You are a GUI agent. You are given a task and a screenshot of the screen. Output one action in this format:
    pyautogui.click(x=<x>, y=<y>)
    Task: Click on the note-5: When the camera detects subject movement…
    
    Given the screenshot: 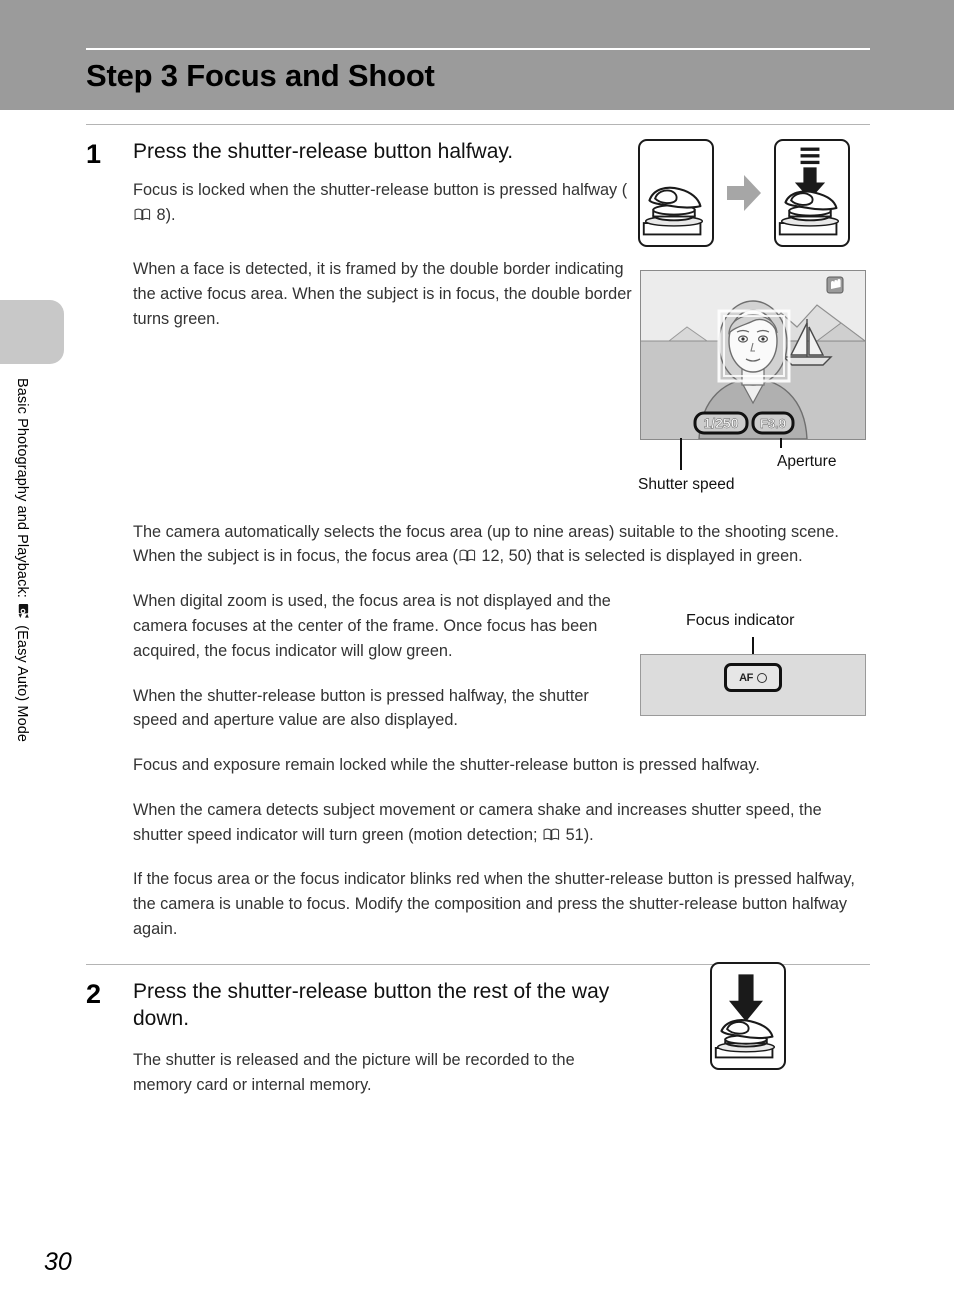 What is the action you would take?
    pyautogui.click(x=501, y=823)
    